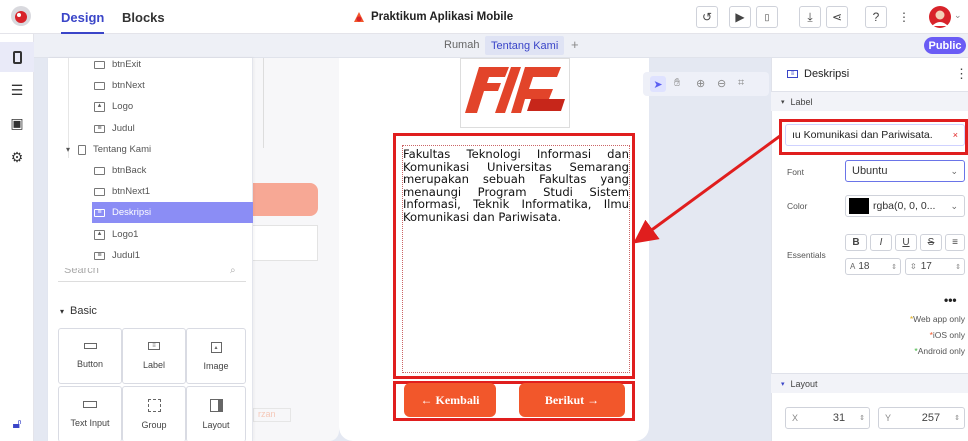 This screenshot has width=968, height=441. I want to click on component-text-input: Text Input, so click(90, 413).